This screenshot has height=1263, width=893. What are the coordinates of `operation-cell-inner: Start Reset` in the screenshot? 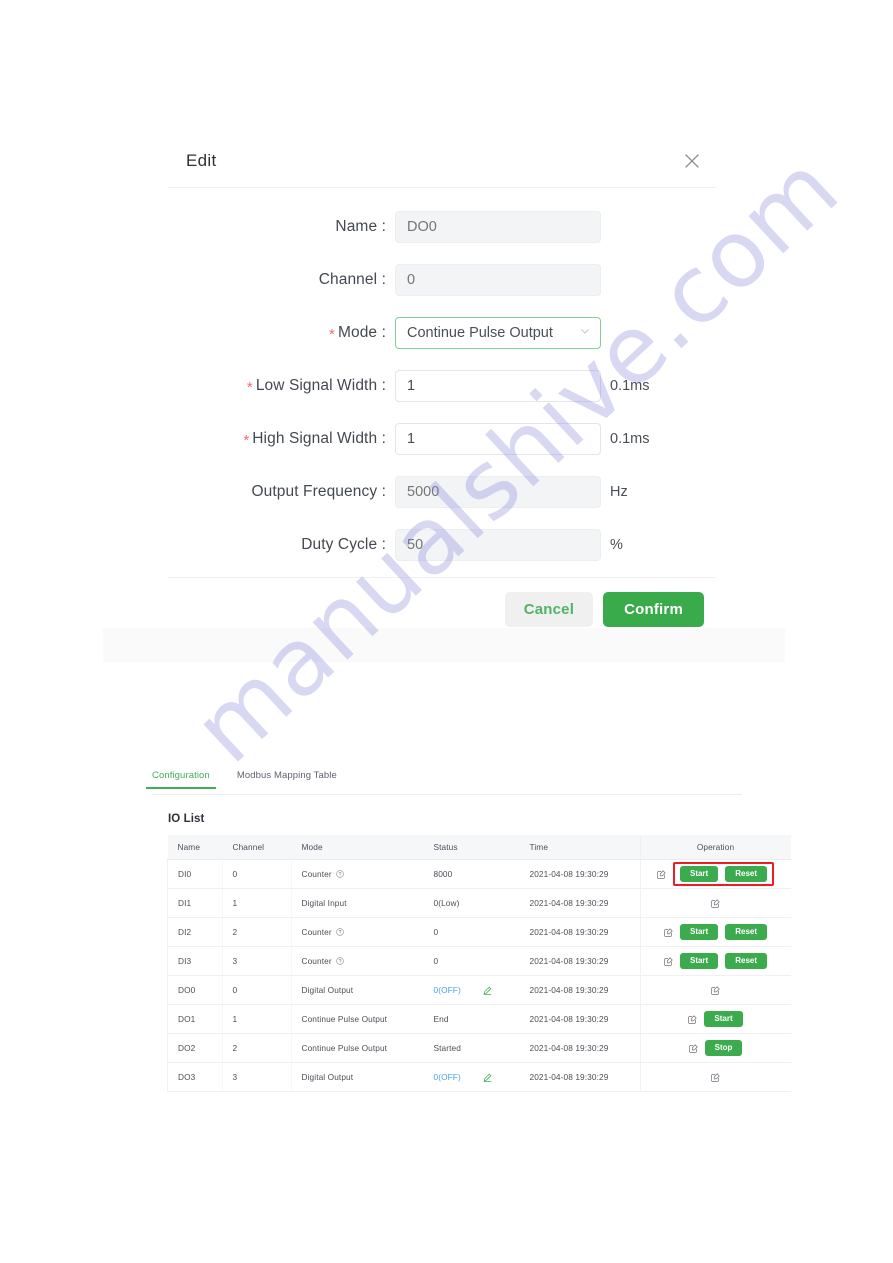 It's located at (716, 961).